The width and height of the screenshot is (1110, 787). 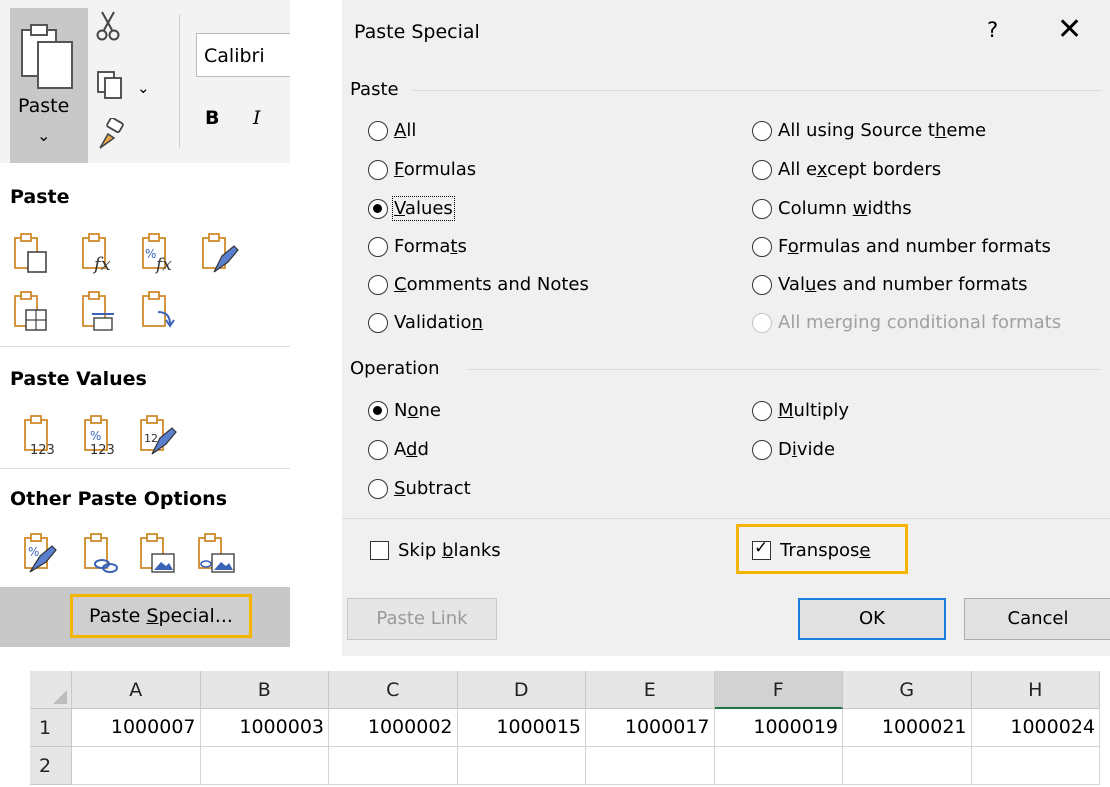 What do you see at coordinates (872, 619) in the screenshot?
I see `ok-button: OK` at bounding box center [872, 619].